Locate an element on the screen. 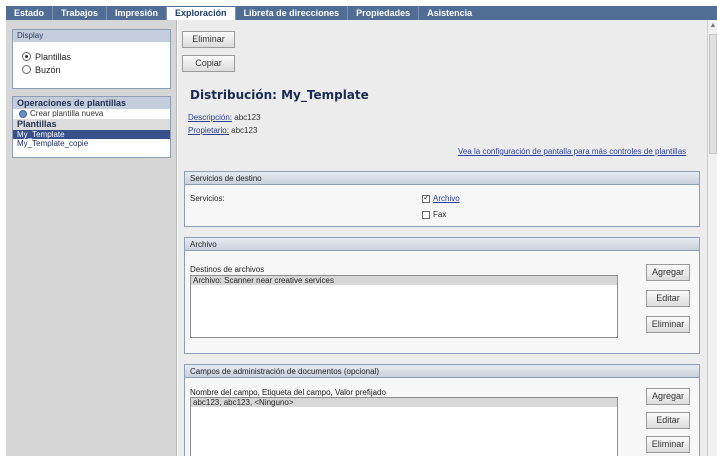  fields-edit-button: Editar is located at coordinates (668, 420).